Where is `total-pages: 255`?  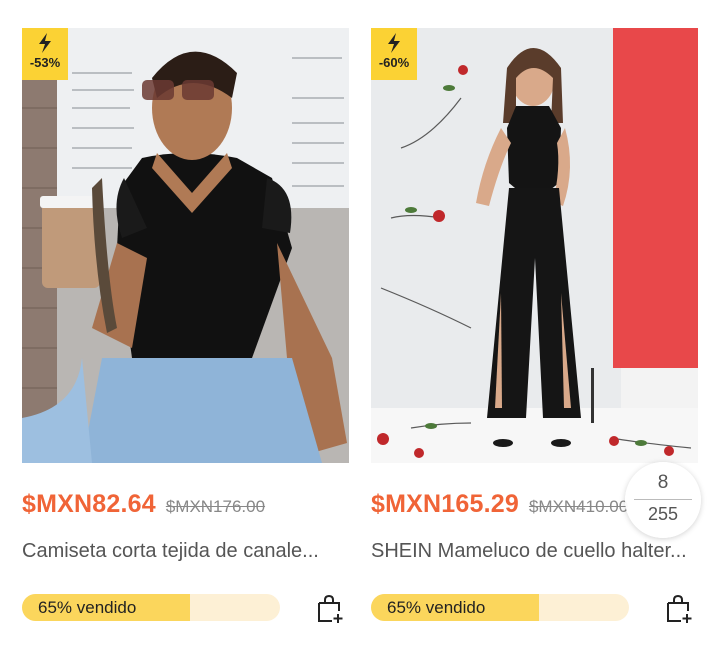 total-pages: 255 is located at coordinates (663, 514).